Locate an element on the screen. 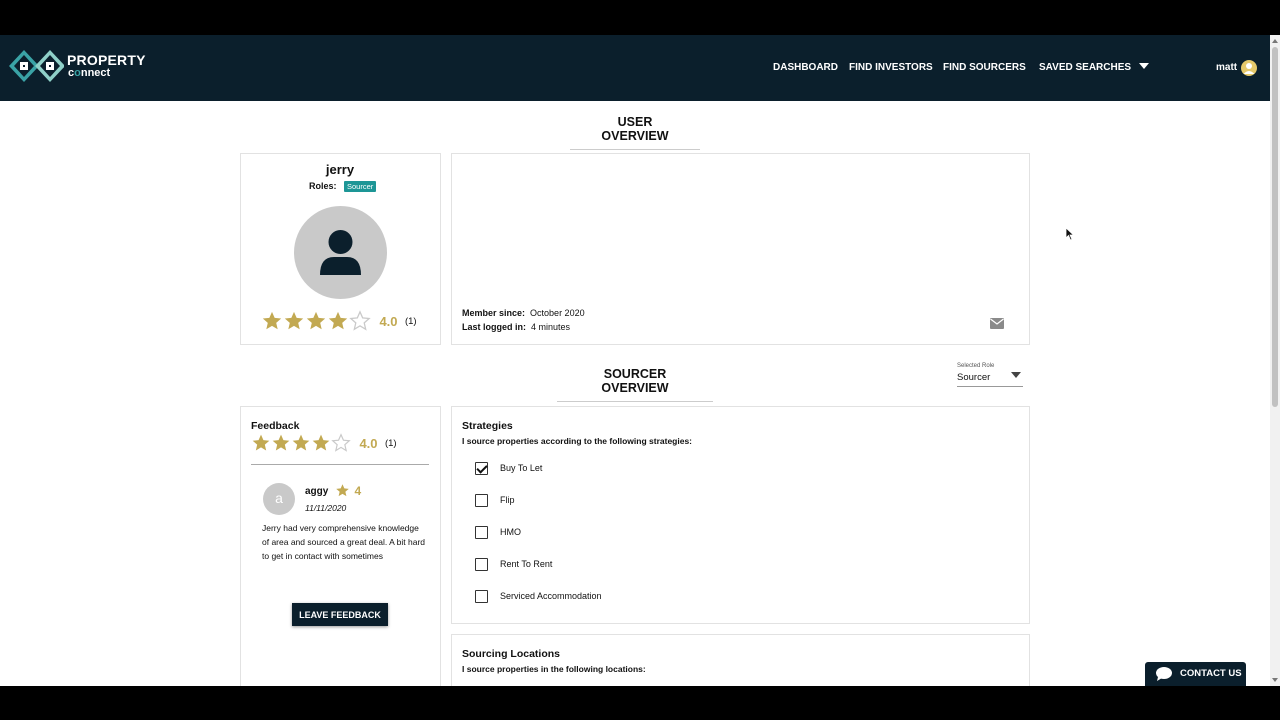 This screenshot has width=1280, height=720. scroll-up-icon is located at coordinates (1275, 41).